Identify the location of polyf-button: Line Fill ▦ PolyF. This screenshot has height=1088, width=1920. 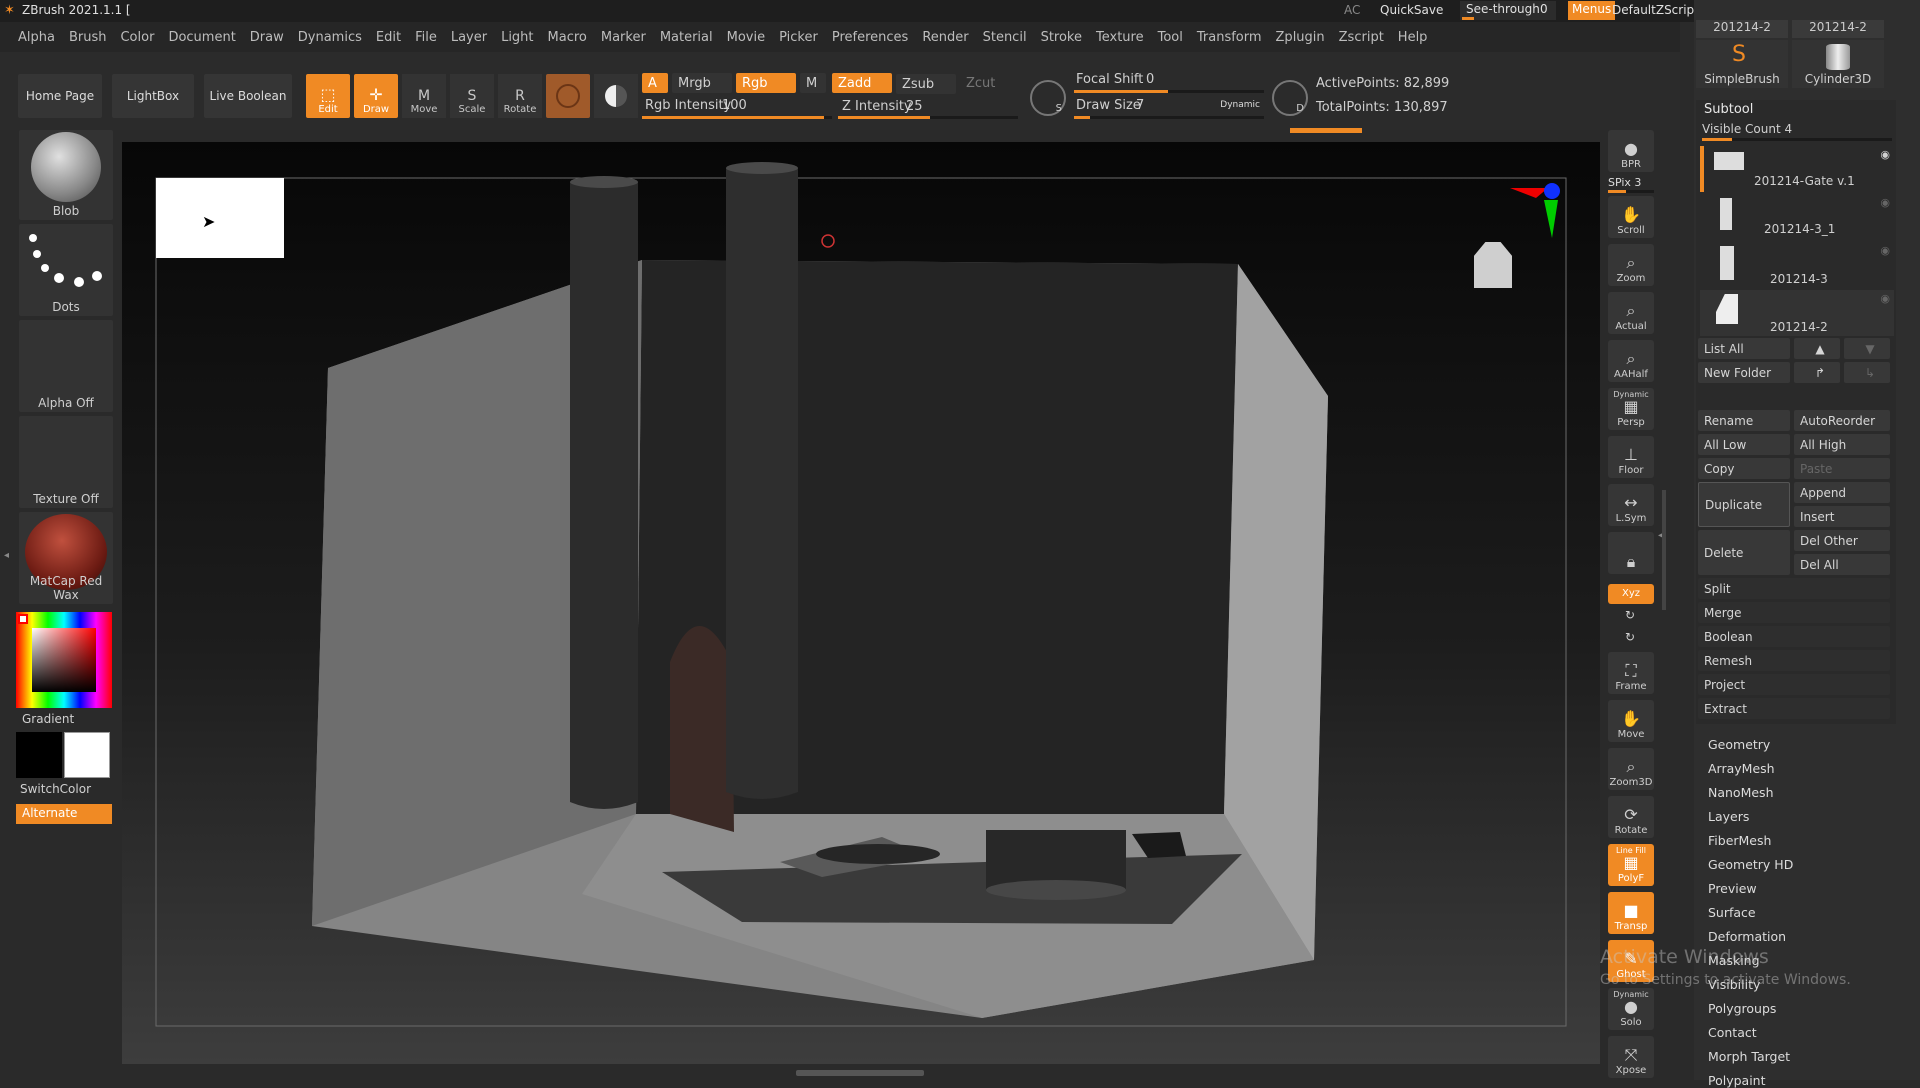
(1631, 865).